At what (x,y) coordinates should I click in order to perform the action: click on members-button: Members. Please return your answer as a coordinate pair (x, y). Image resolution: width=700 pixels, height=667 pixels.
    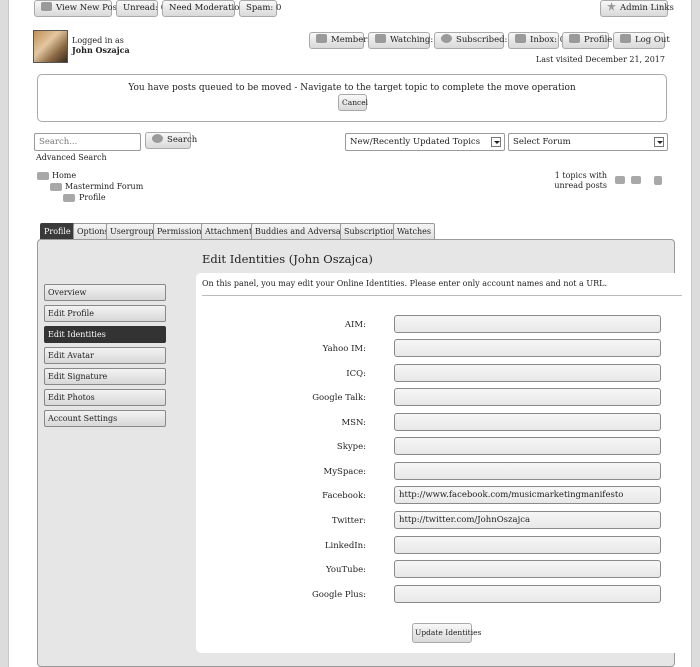
    Looking at the image, I should click on (340, 40).